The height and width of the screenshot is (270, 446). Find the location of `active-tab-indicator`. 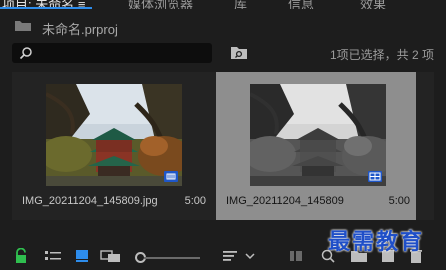

active-tab-indicator is located at coordinates (46, 8).